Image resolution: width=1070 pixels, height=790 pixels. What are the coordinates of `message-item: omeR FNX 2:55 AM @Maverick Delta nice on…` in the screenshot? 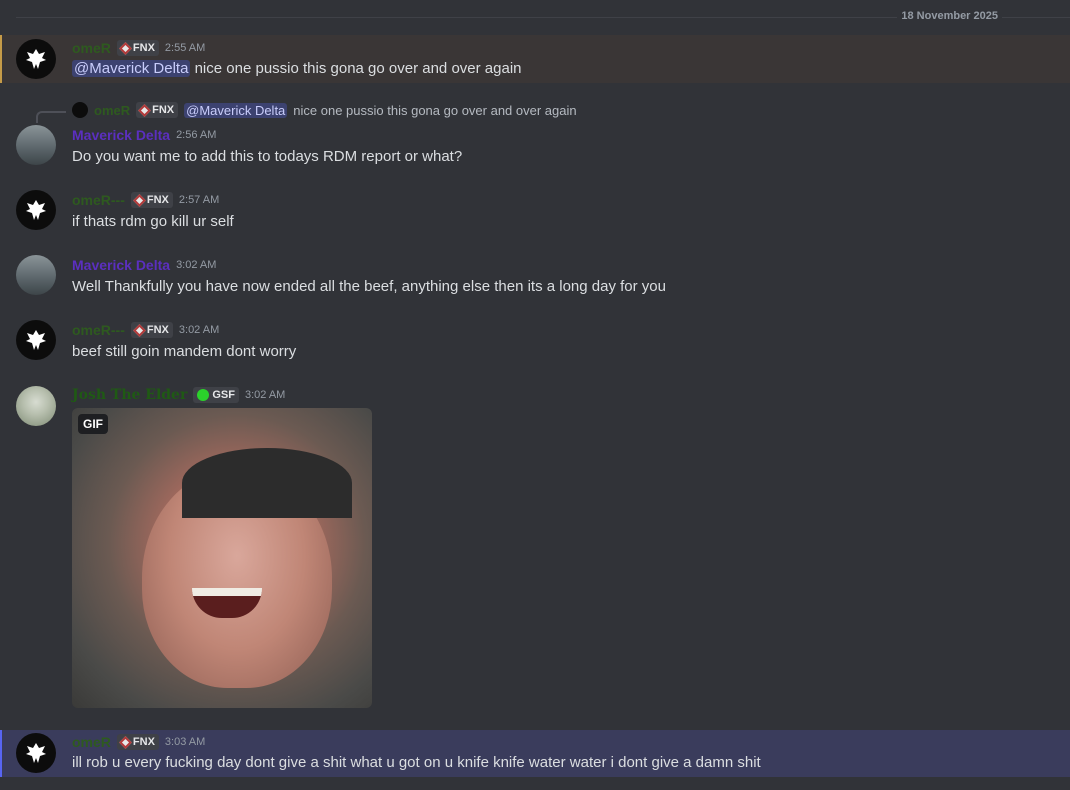 It's located at (535, 59).